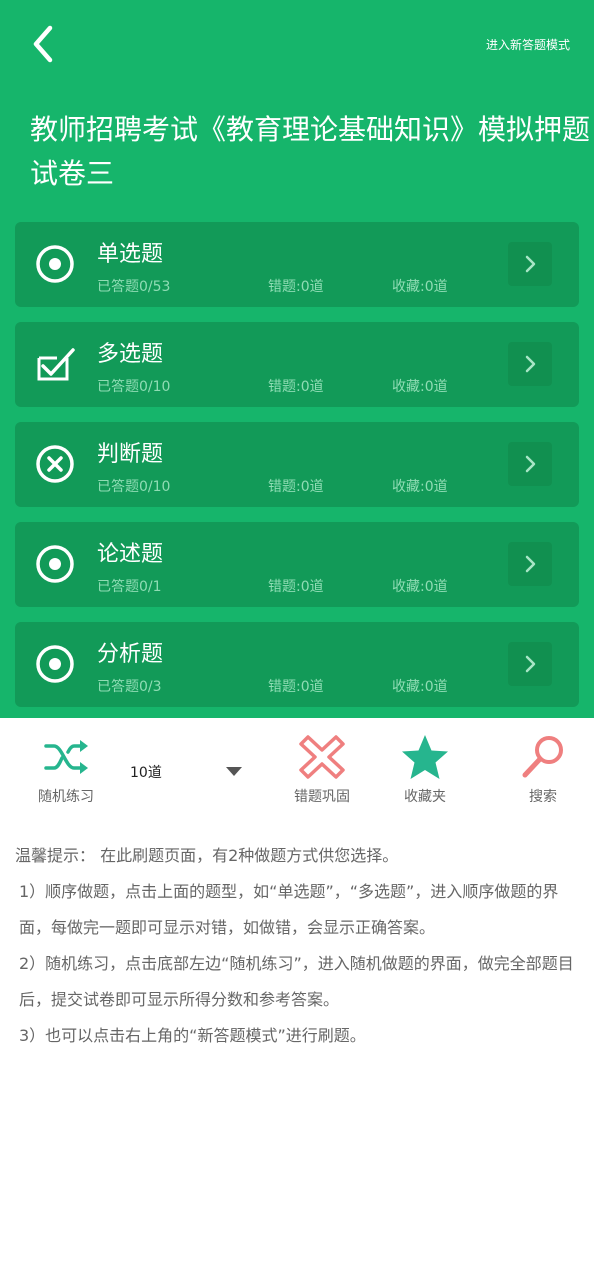 The width and height of the screenshot is (594, 1280). I want to click on cross-x-icon, so click(322, 757).